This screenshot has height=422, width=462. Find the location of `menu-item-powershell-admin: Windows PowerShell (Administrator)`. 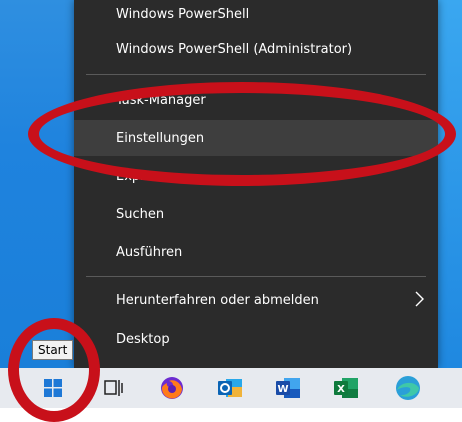

menu-item-powershell-admin: Windows PowerShell (Administrator) is located at coordinates (256, 49).